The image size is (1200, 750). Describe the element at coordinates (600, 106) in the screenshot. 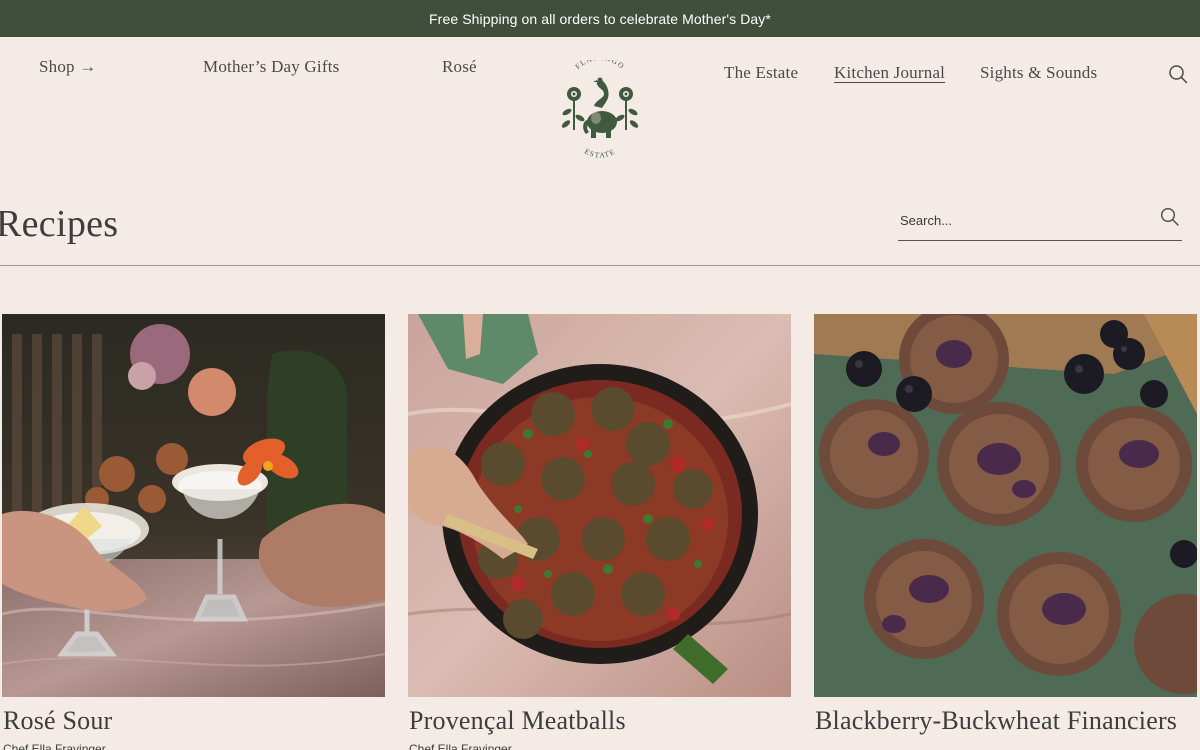

I see `flamingo-estate-logo: FLAMINGO ESTATE` at that location.